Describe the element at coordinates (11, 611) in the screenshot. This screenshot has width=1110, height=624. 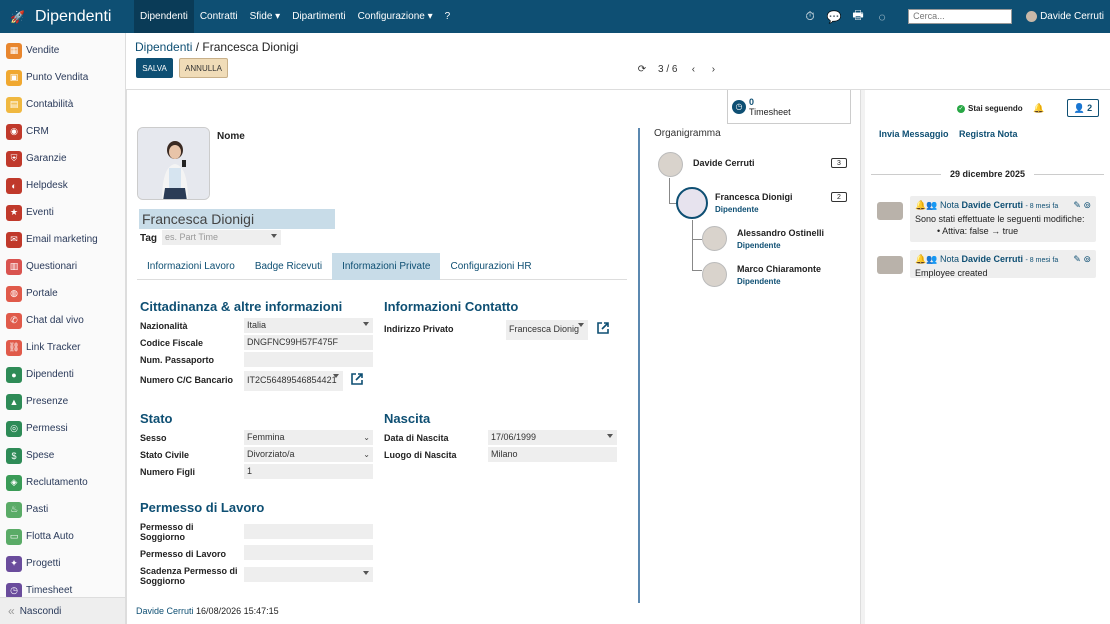
I see `double-chevron-left-icon: «` at that location.